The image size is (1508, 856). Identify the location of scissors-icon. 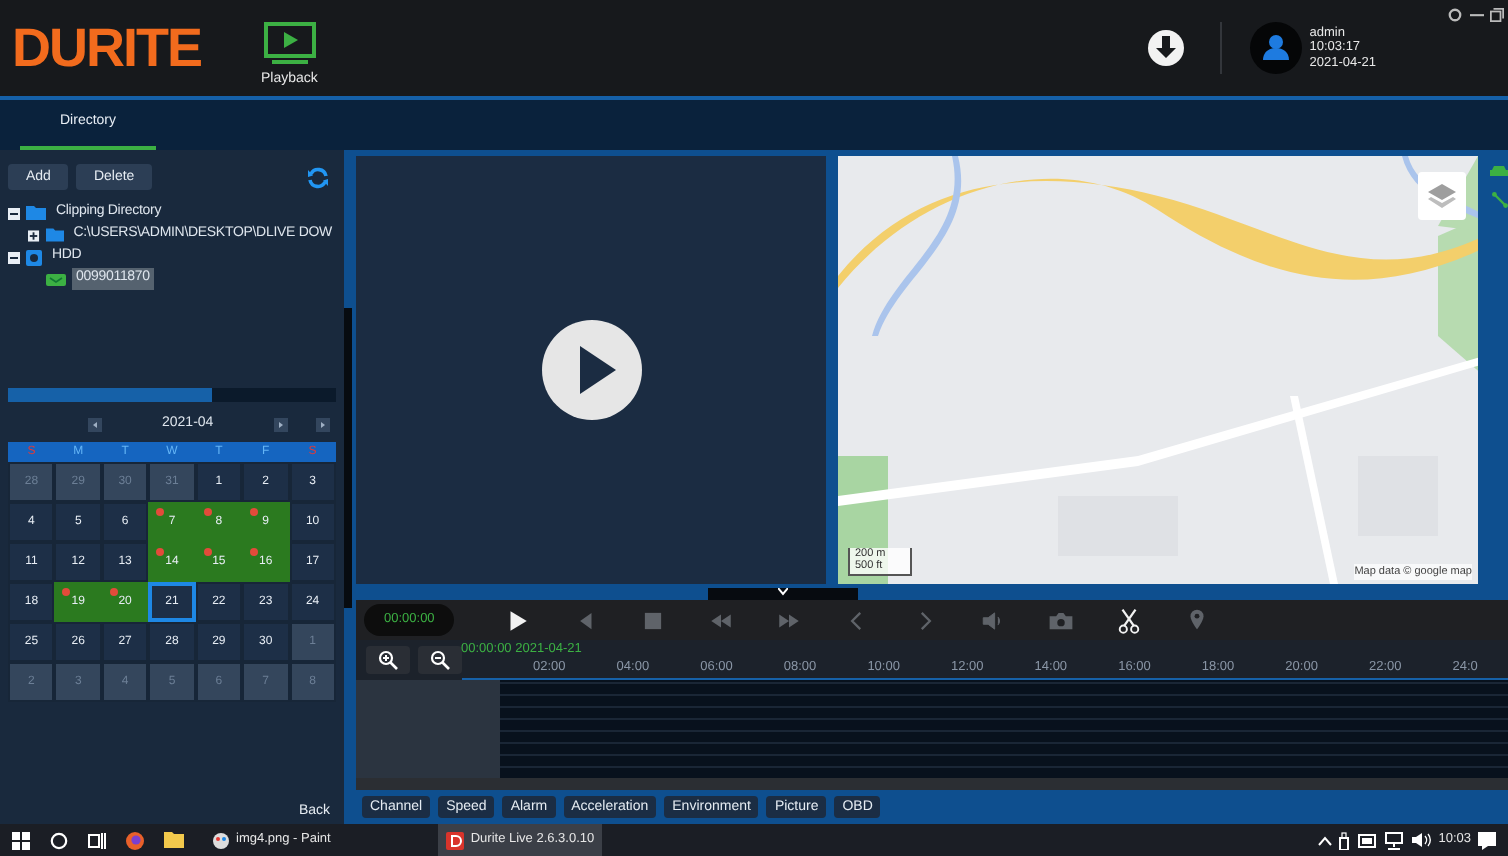
(1128, 620).